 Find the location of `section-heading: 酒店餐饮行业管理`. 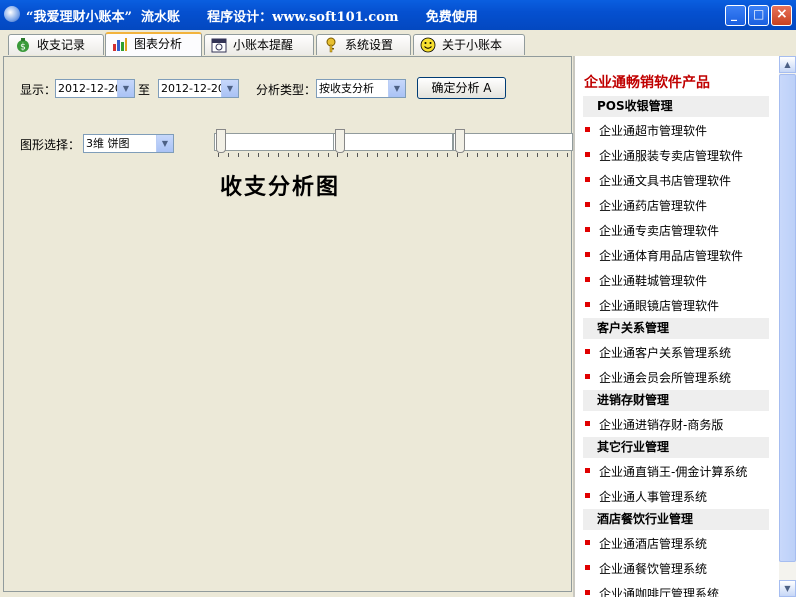

section-heading: 酒店餐饮行业管理 is located at coordinates (676, 519).